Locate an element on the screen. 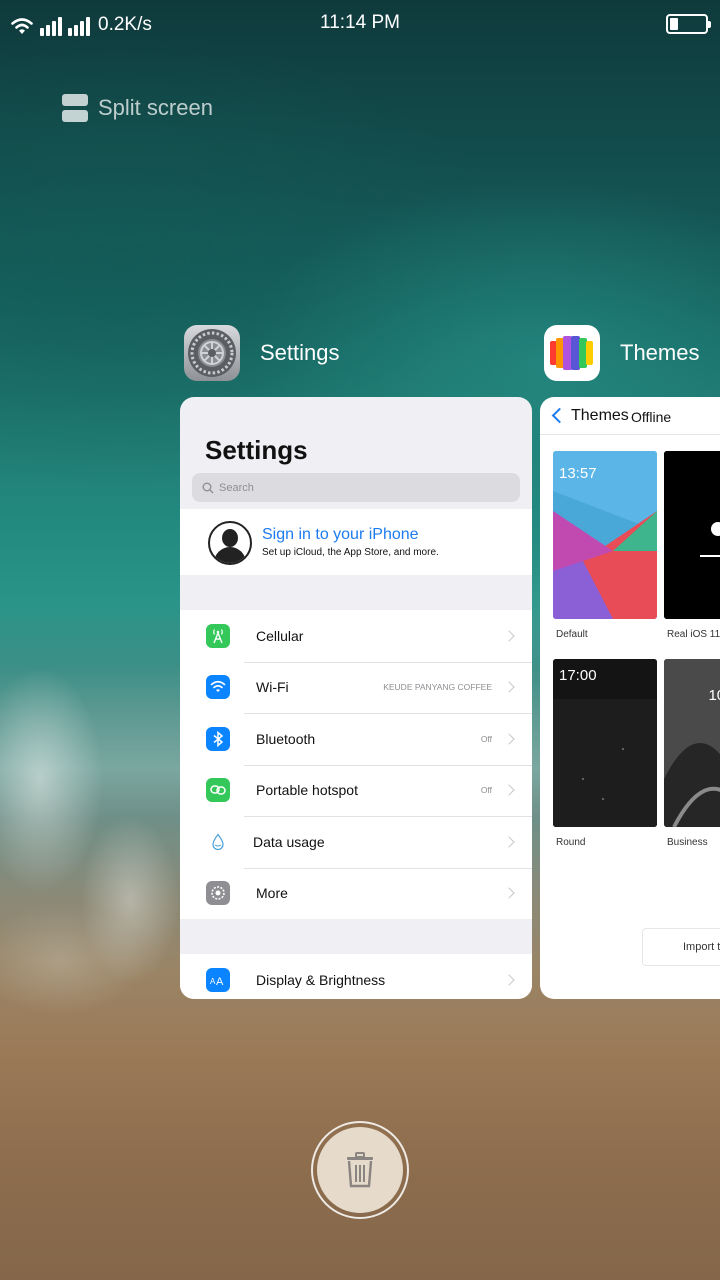 This screenshot has height=1280, width=720. settings-row-hotspot: Portable hotspot Off is located at coordinates (356, 790).